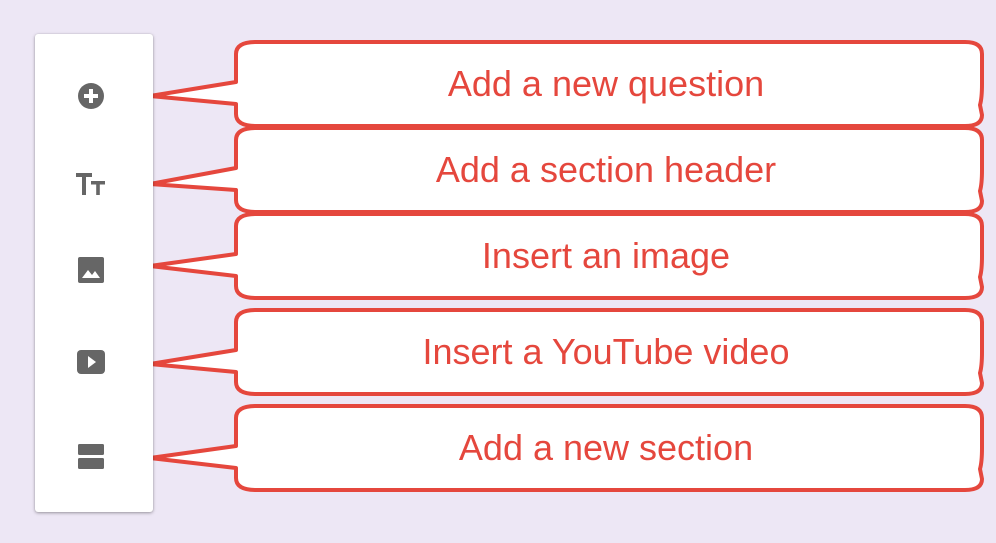  What do you see at coordinates (606, 169) in the screenshot?
I see `callout-label-section-header: Add a section header` at bounding box center [606, 169].